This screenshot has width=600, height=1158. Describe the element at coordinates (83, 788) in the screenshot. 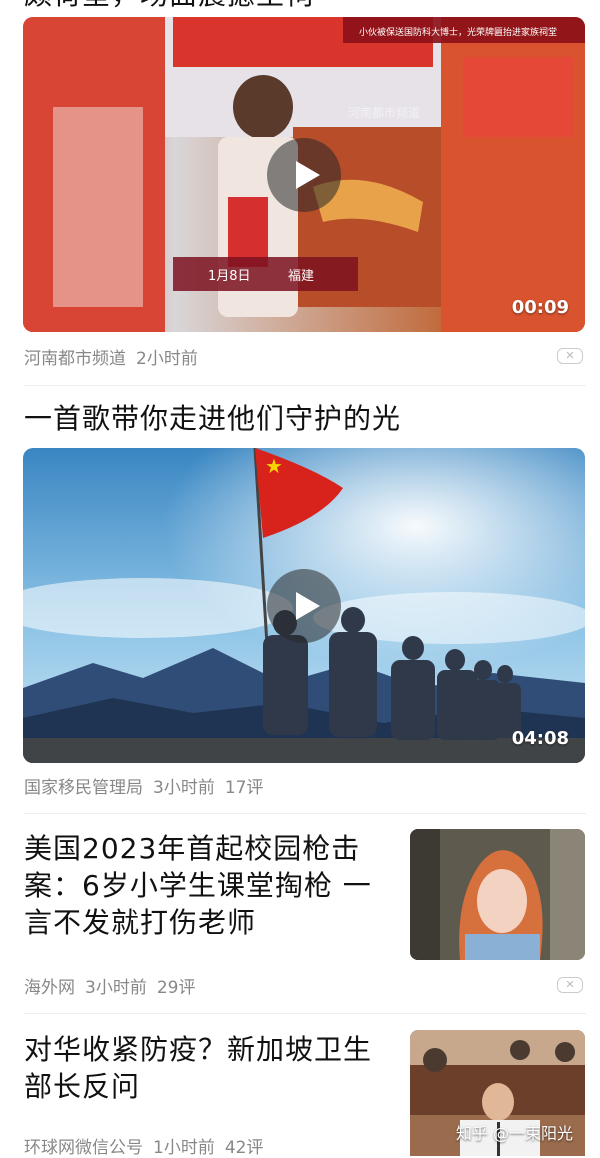

I see `item-source: 国家移民管理局` at that location.